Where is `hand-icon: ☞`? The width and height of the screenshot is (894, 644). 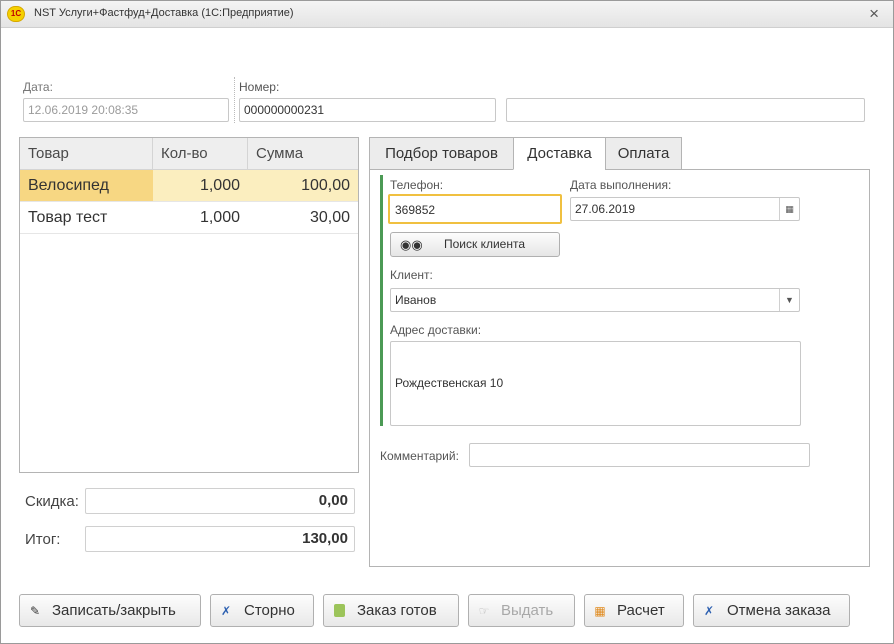 hand-icon: ☞ is located at coordinates (484, 611).